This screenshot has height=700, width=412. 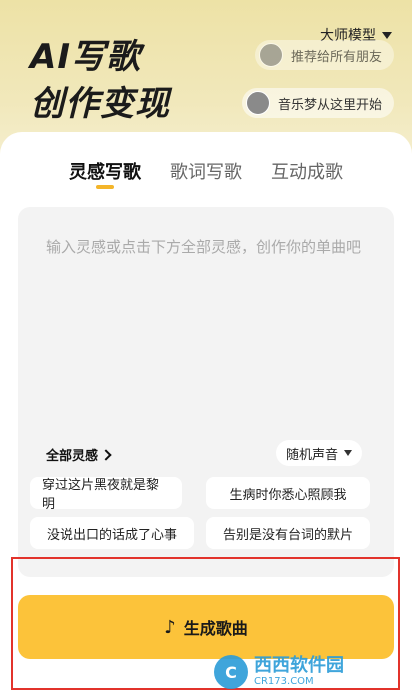 I want to click on watermark-main: 西西软件园, so click(x=299, y=665).